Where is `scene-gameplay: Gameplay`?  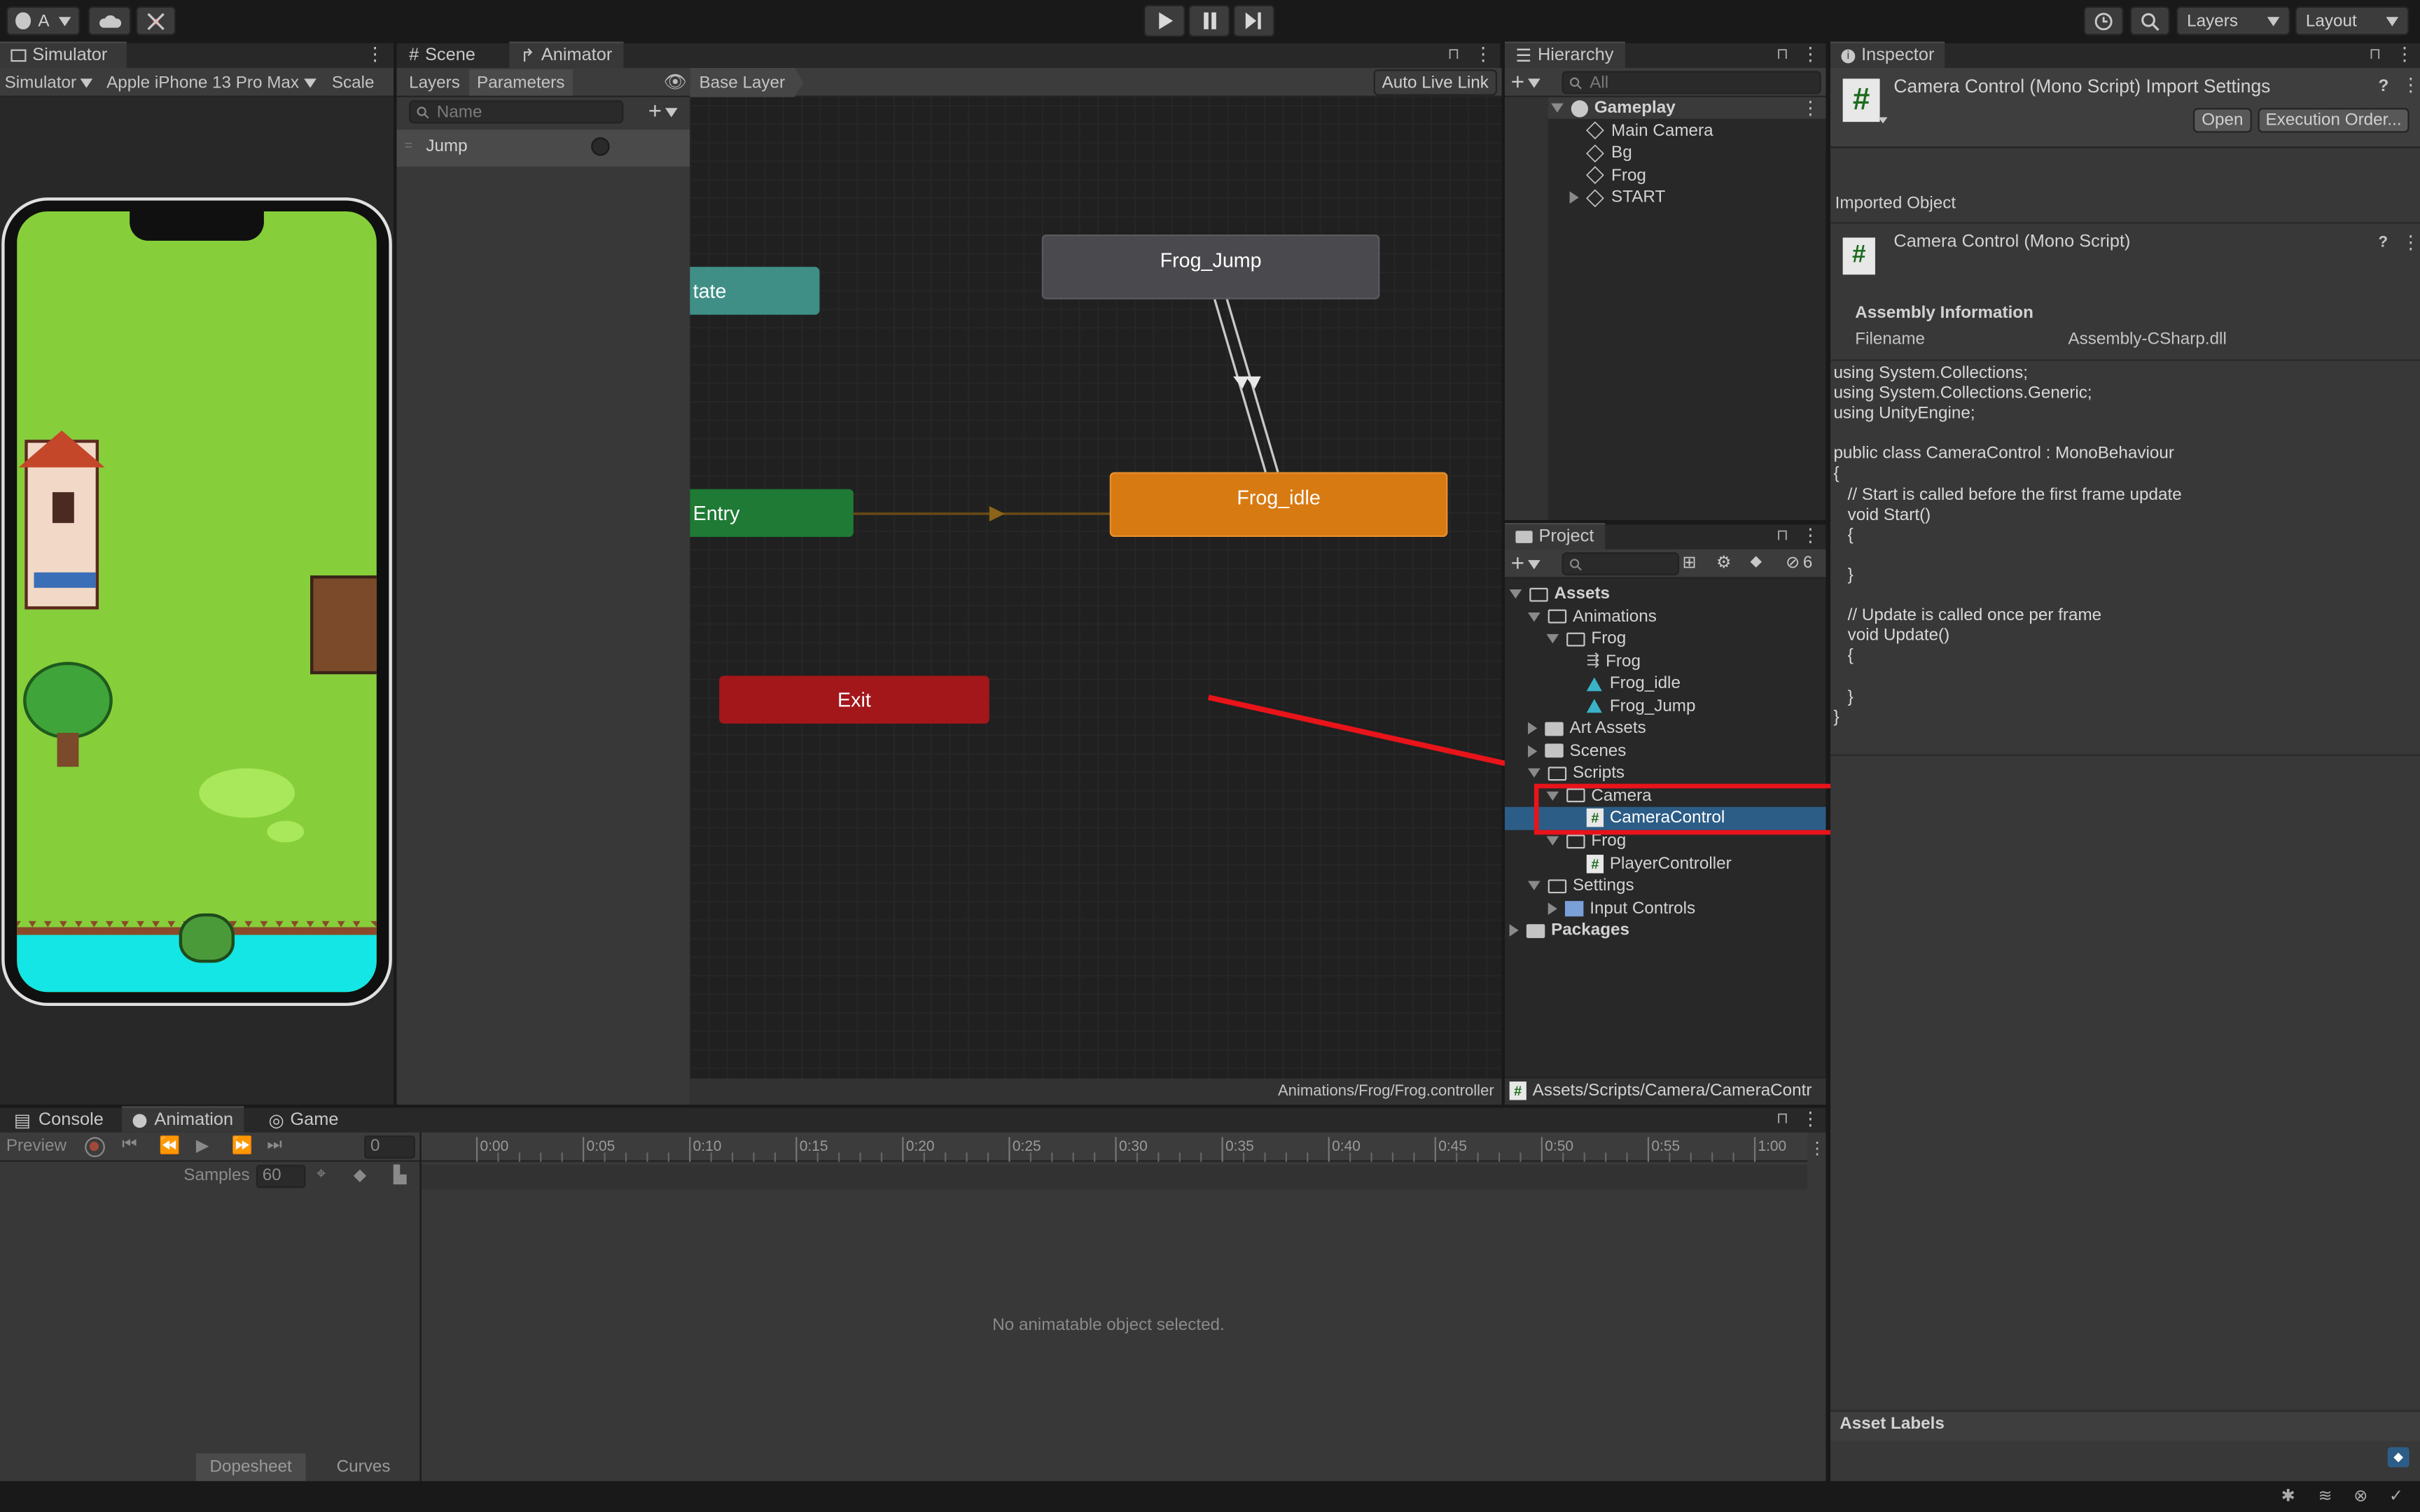 scene-gameplay: Gameplay is located at coordinates (1613, 108).